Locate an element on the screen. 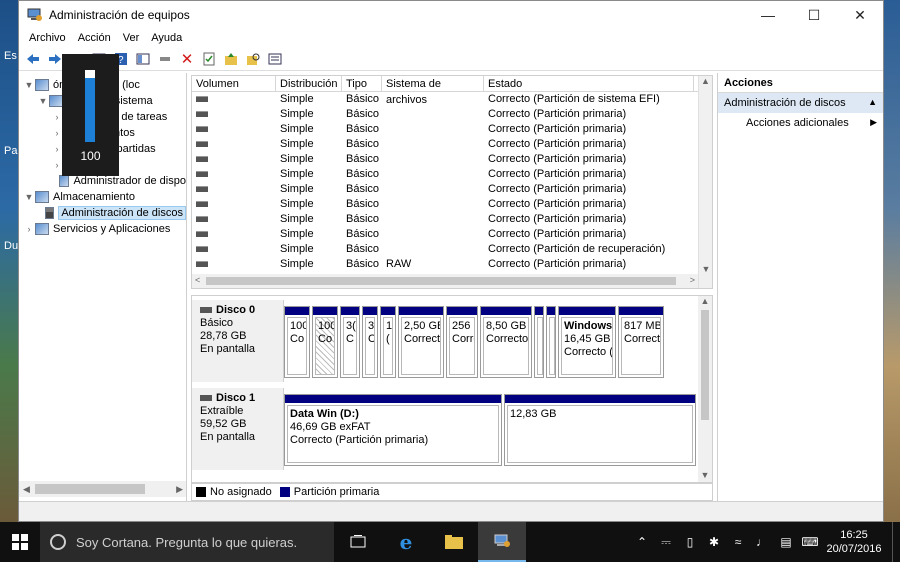 Image resolution: width=900 pixels, height=562 pixels. search-folder-icon is located at coordinates (253, 59).